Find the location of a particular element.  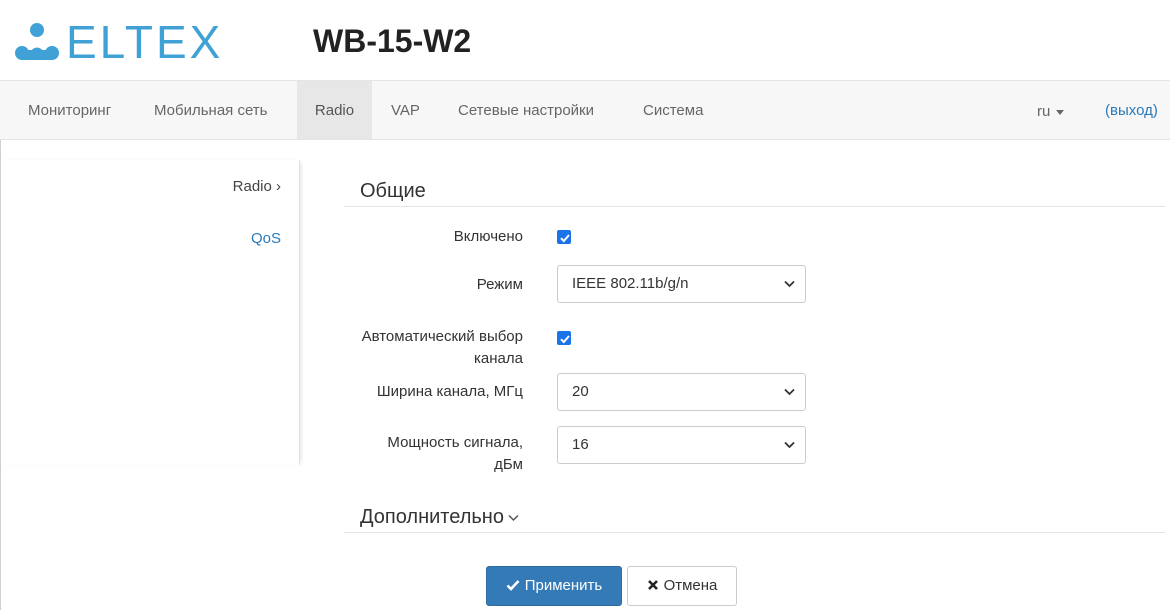

enabled-label: Включено is located at coordinates (488, 236).